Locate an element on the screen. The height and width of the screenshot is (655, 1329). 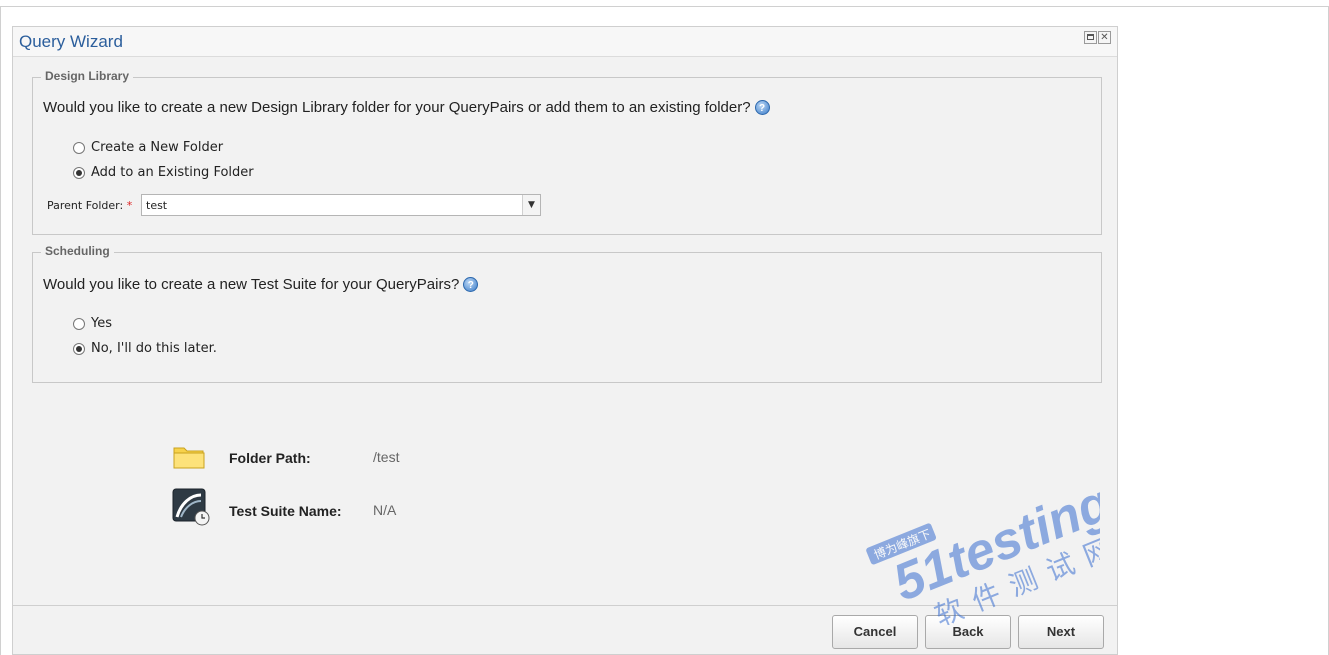
design-library-legend: Design Library is located at coordinates (87, 76).